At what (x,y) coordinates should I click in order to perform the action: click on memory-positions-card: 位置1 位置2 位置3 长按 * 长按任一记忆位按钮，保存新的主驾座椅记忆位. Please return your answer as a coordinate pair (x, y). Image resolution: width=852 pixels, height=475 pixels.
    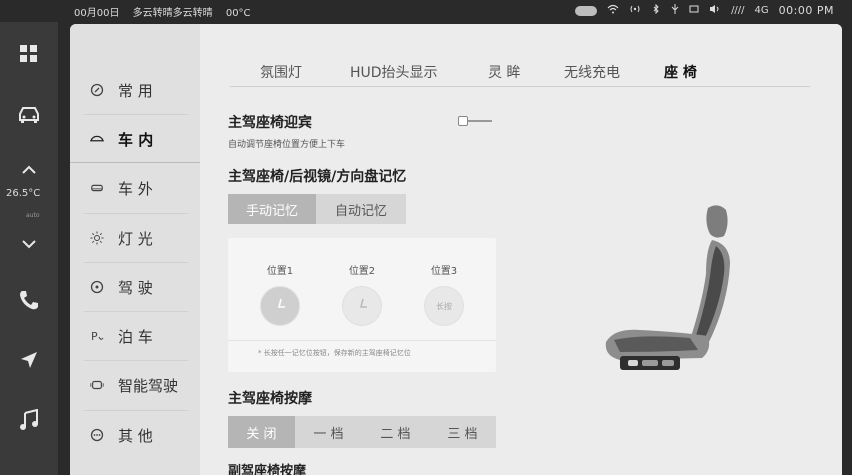
    Looking at the image, I should click on (362, 305).